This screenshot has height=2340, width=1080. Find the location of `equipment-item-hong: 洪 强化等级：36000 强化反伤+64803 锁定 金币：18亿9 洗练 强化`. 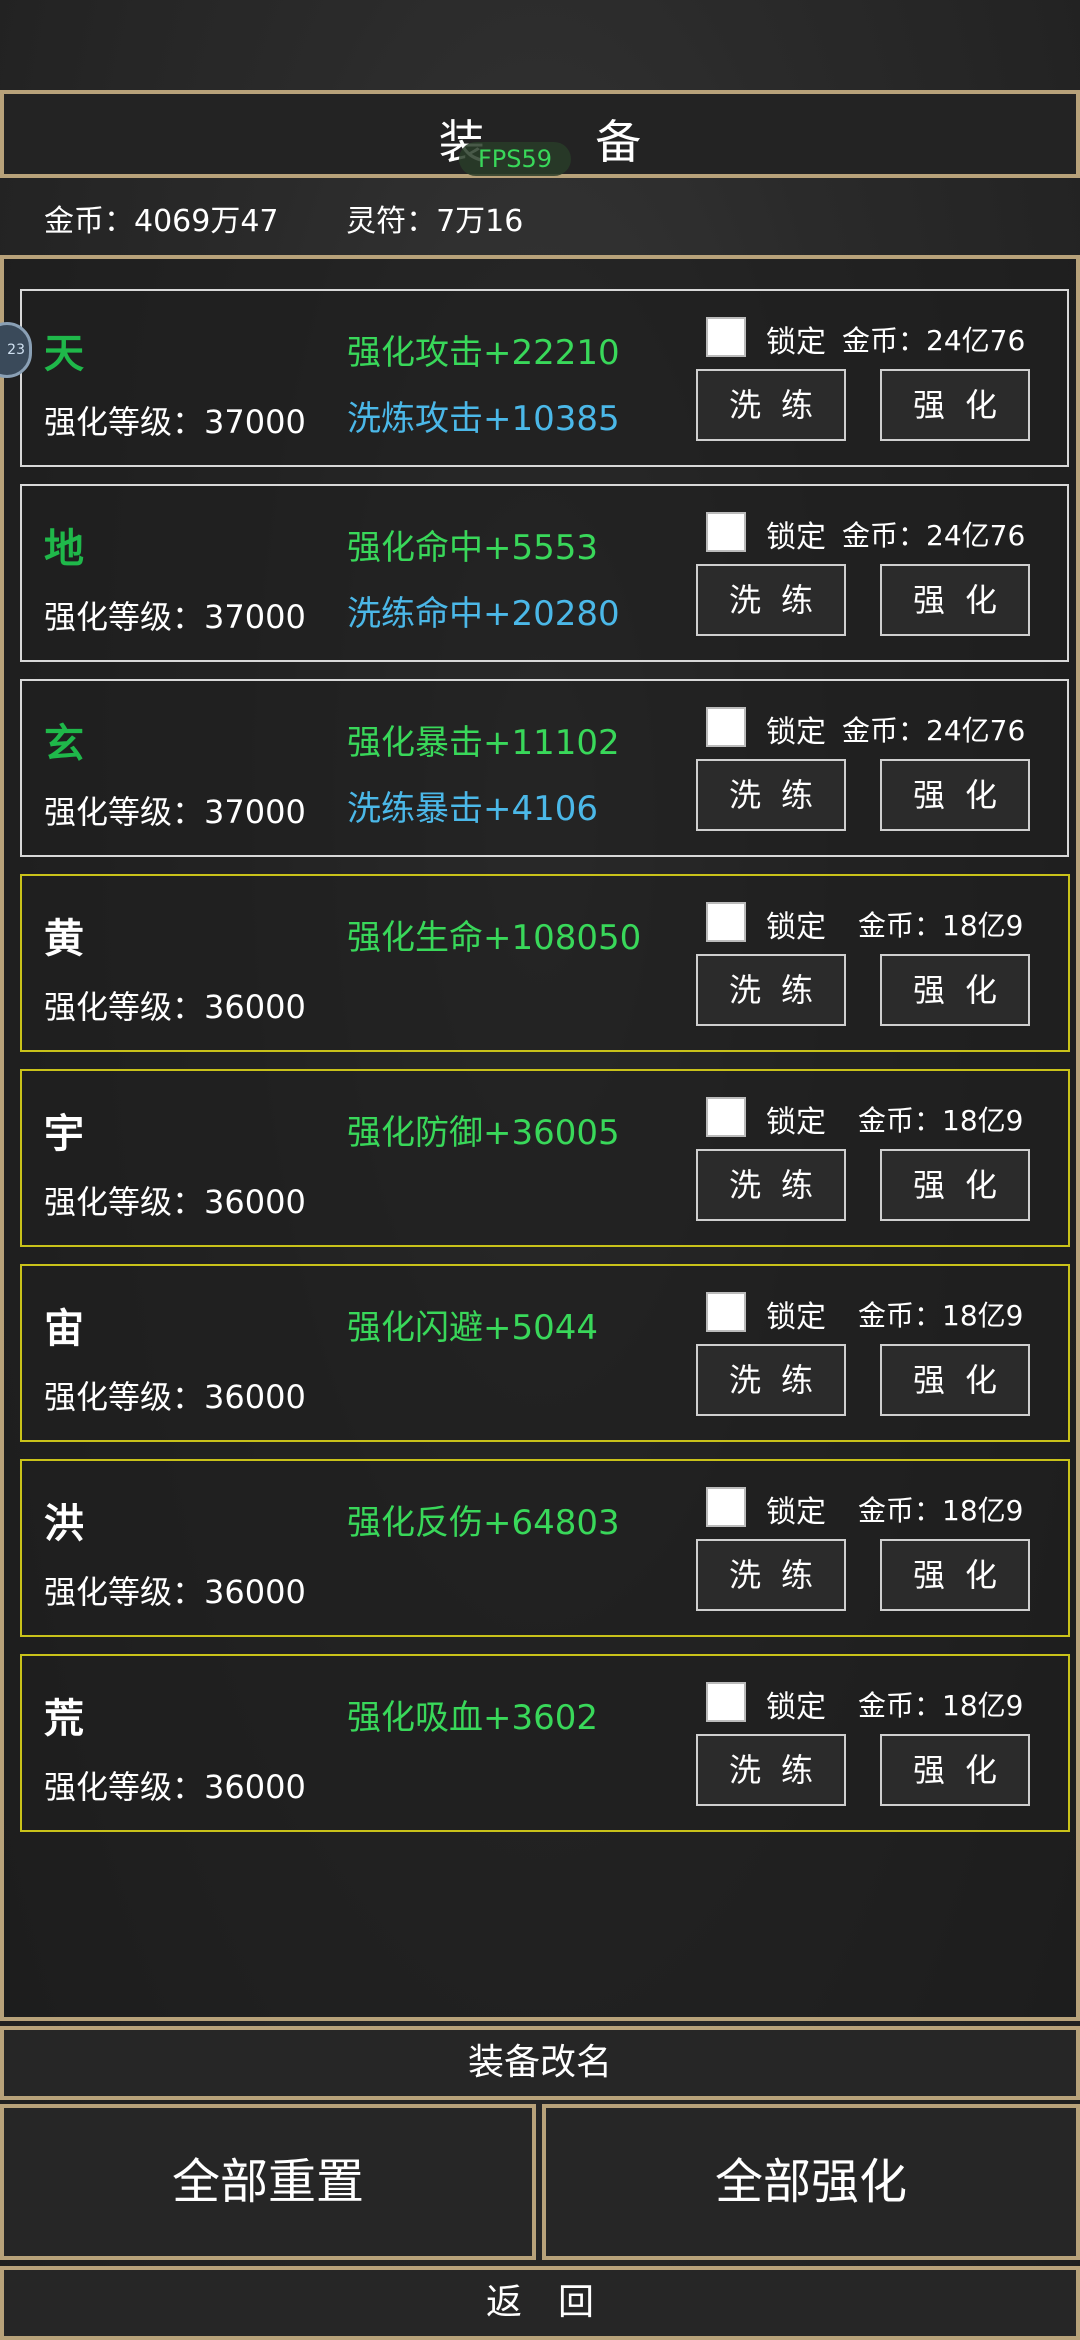

equipment-item-hong: 洪 强化等级：36000 强化反伤+64803 锁定 金币：18亿9 洗练 强化 is located at coordinates (545, 1548).